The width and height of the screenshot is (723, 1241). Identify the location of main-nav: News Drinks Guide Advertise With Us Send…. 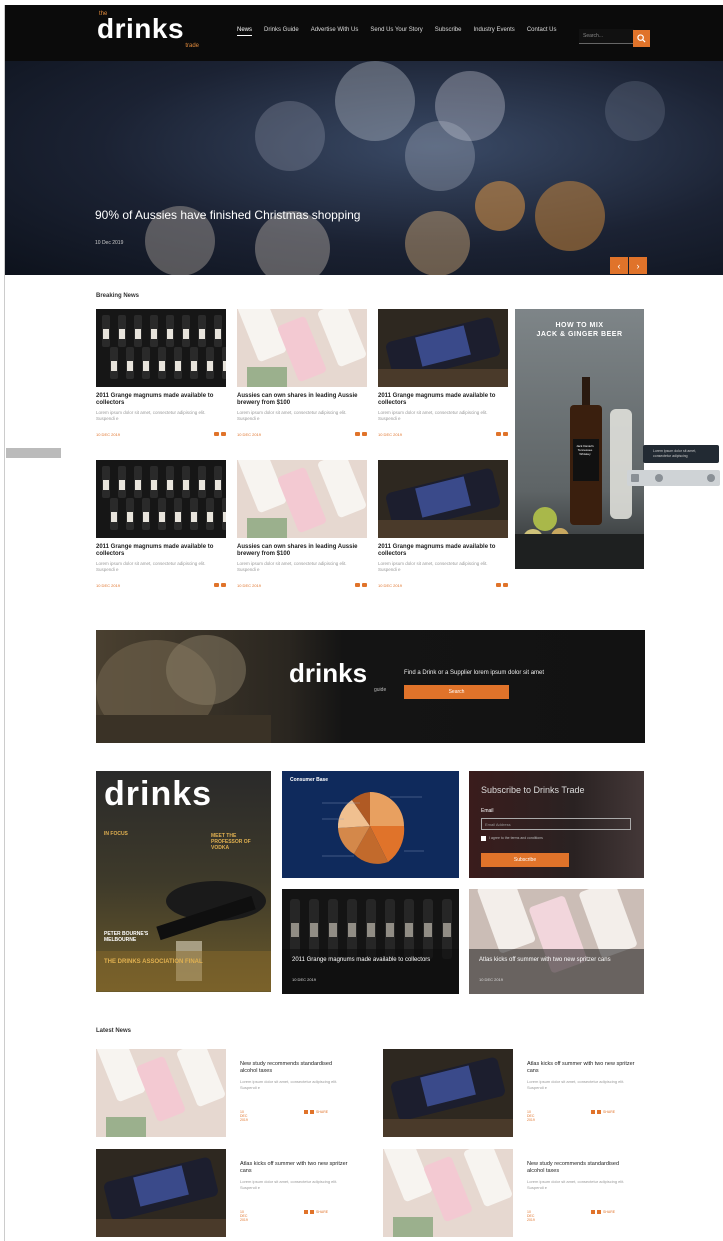
(397, 31).